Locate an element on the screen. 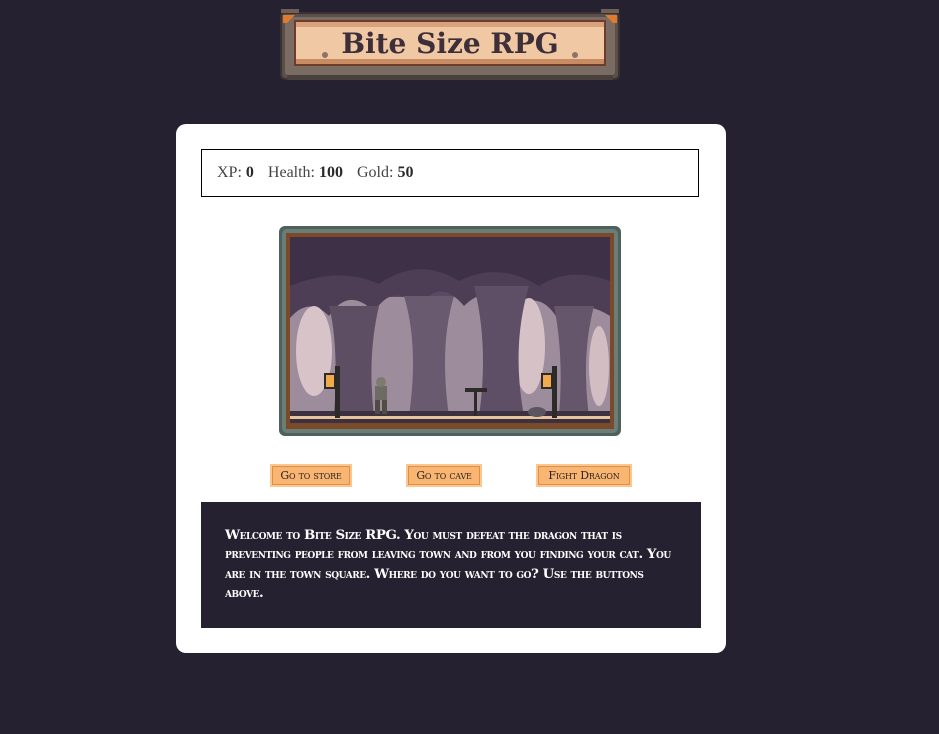 The height and width of the screenshot is (734, 939). health-value: 100 is located at coordinates (331, 172).